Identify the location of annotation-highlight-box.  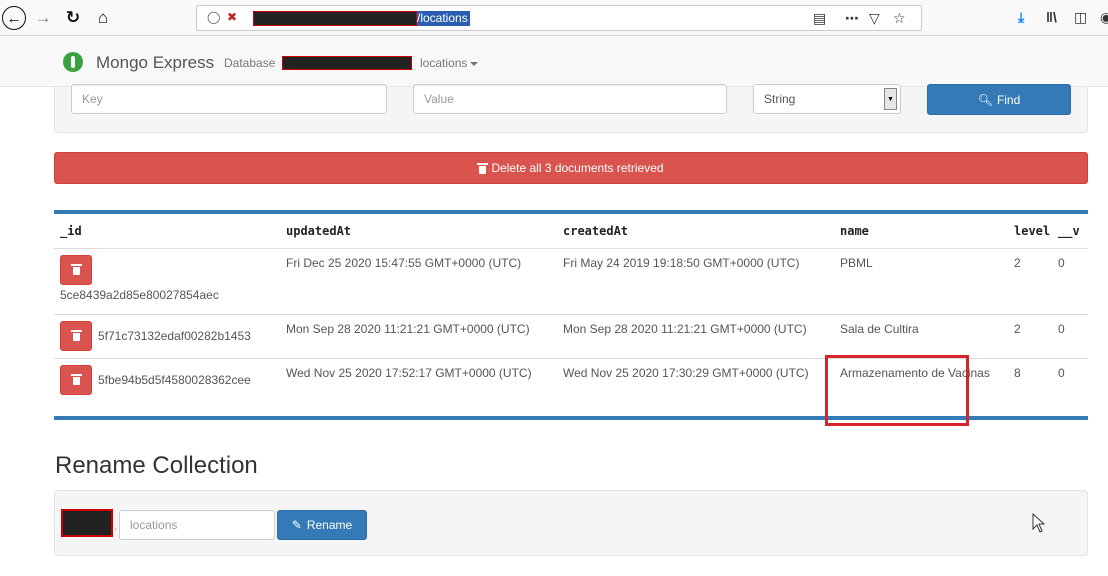
(897, 390).